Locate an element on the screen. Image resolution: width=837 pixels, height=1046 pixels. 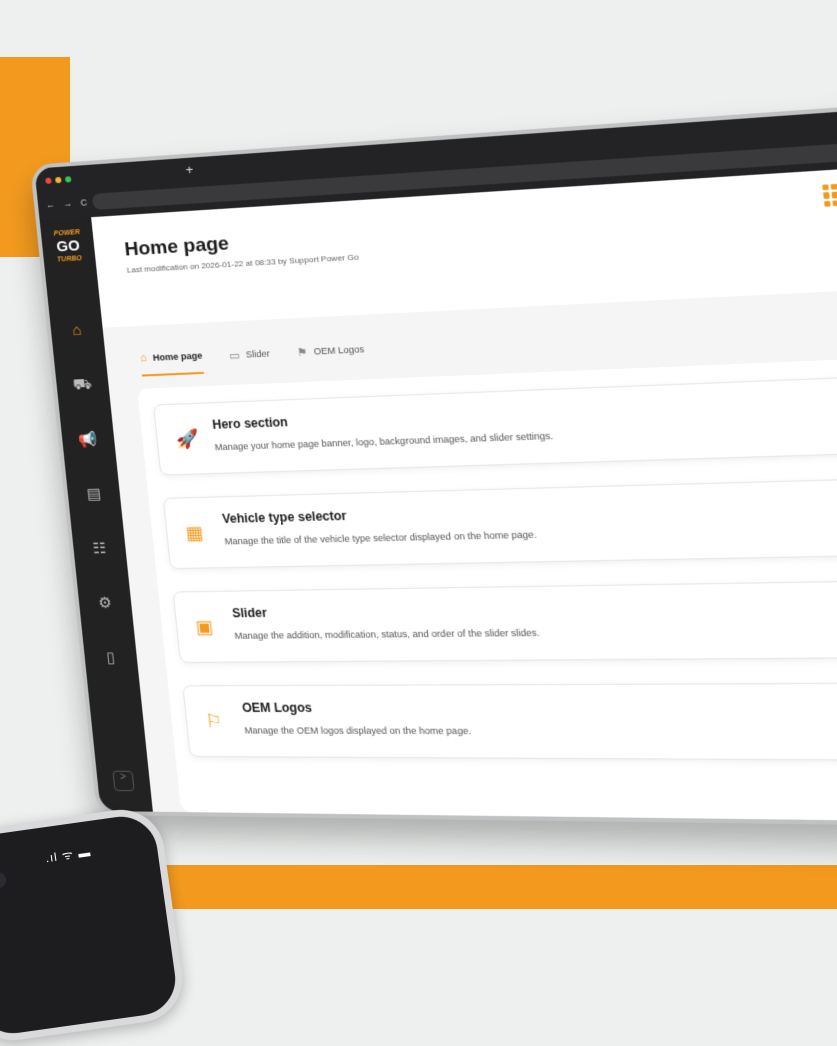
minimize-dot-icon is located at coordinates (58, 180).